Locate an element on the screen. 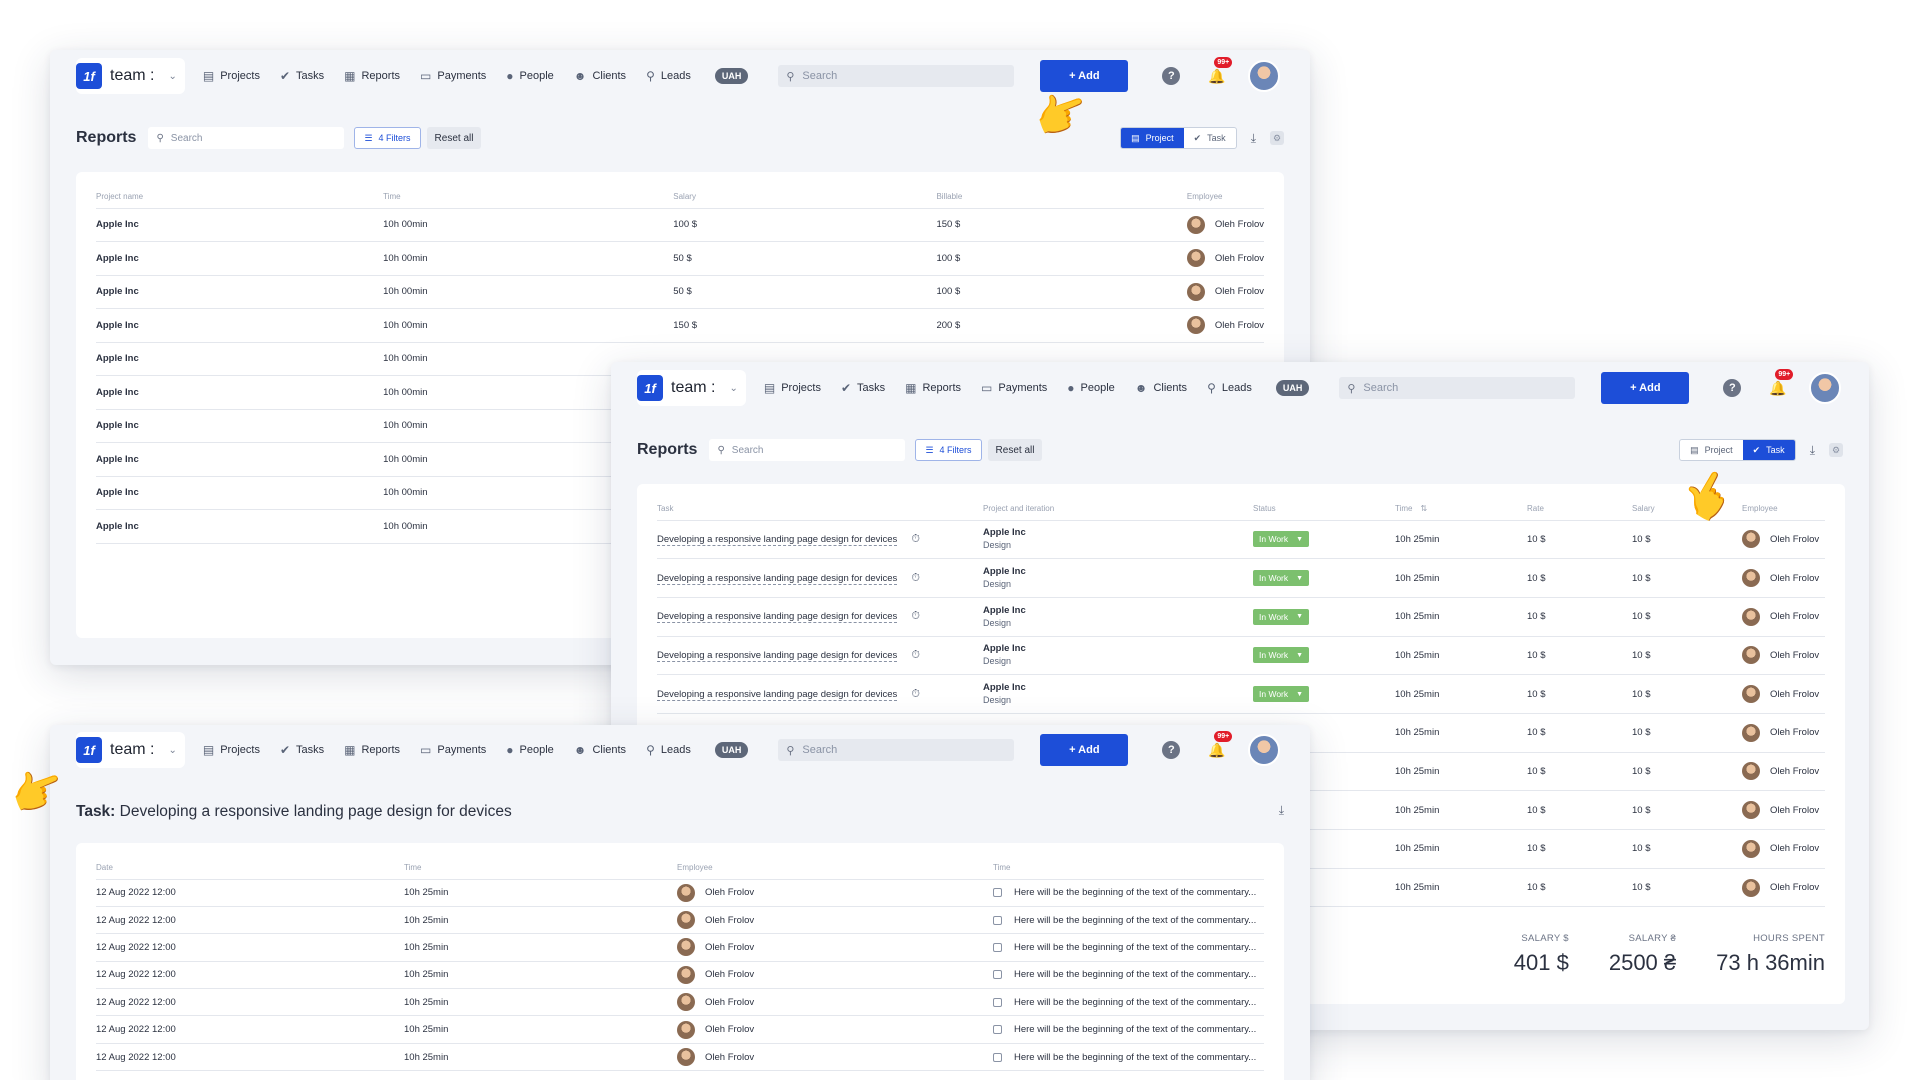 The height and width of the screenshot is (1080, 1920). table-row: Apple Inc 10h 00min 100 $150 $ Oleh Frolov is located at coordinates (680, 225).